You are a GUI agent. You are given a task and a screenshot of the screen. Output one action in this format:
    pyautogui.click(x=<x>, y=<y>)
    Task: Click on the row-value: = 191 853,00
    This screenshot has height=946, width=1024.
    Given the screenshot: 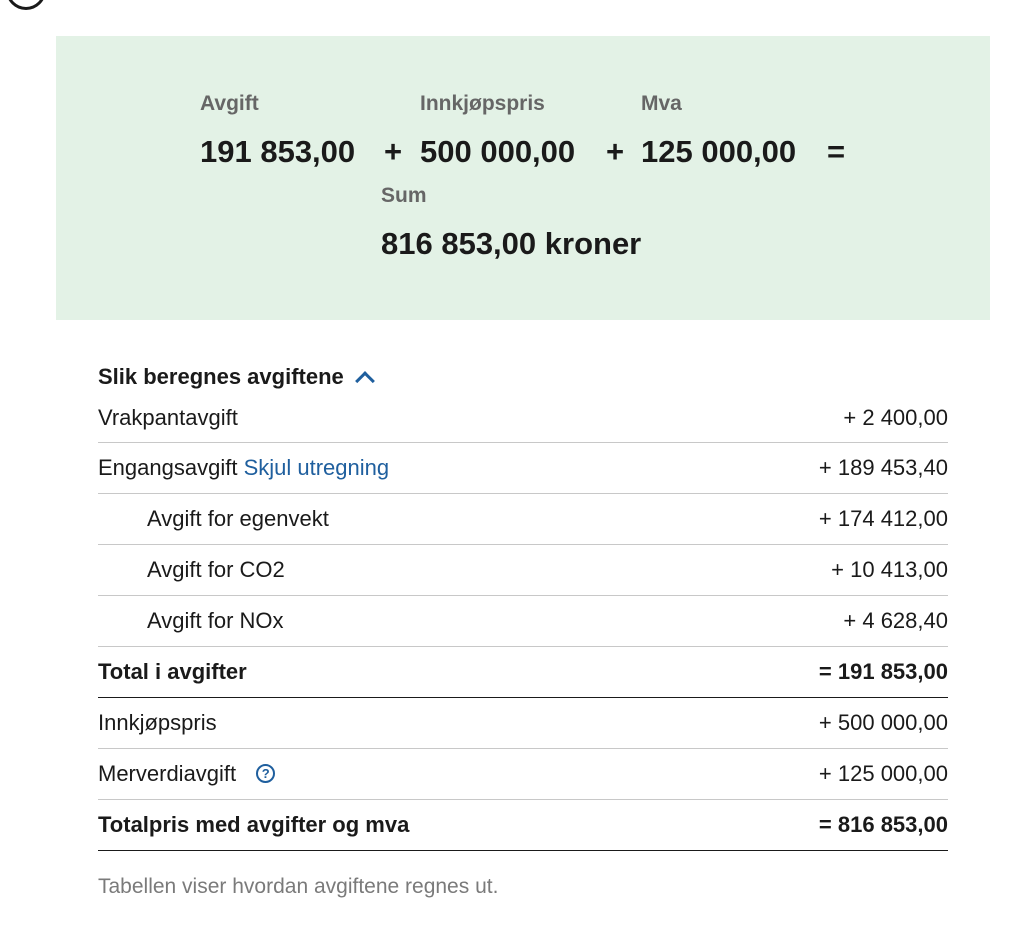 What is the action you would take?
    pyautogui.click(x=883, y=671)
    